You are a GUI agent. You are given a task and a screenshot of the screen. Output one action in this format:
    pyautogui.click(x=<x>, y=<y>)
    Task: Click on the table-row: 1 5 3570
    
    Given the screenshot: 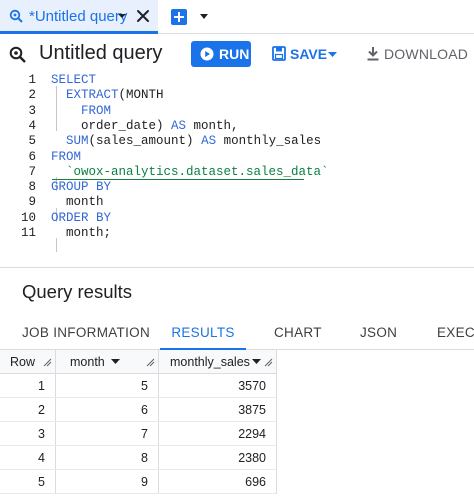 What is the action you would take?
    pyautogui.click(x=138, y=386)
    